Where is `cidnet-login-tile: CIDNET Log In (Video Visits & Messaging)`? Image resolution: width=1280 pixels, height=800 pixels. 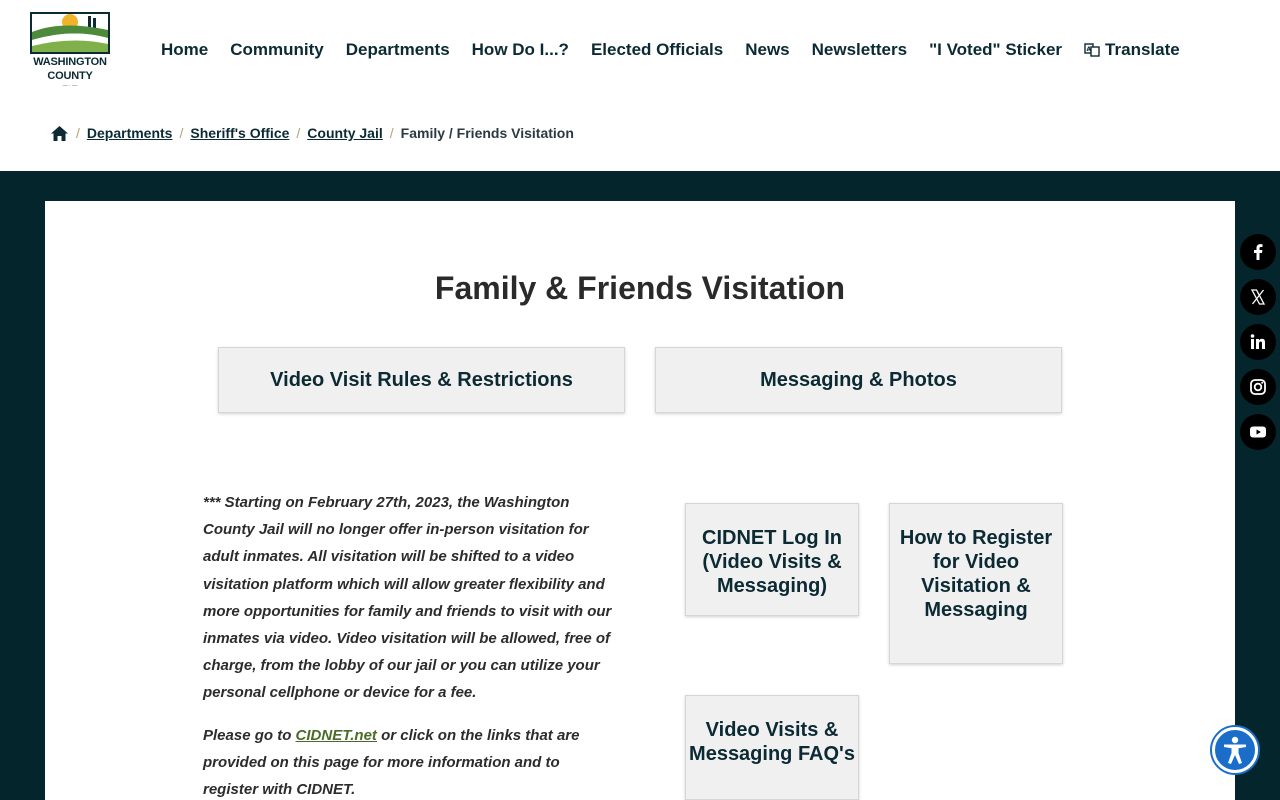
cidnet-login-tile: CIDNET Log In (Video Visits & Messaging) is located at coordinates (772, 559).